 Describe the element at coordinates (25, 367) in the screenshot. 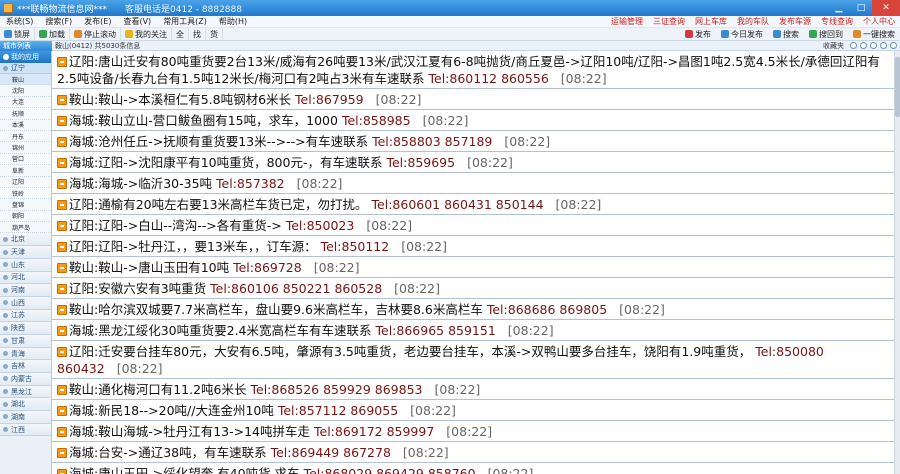

I see `province-item: 吉林` at that location.